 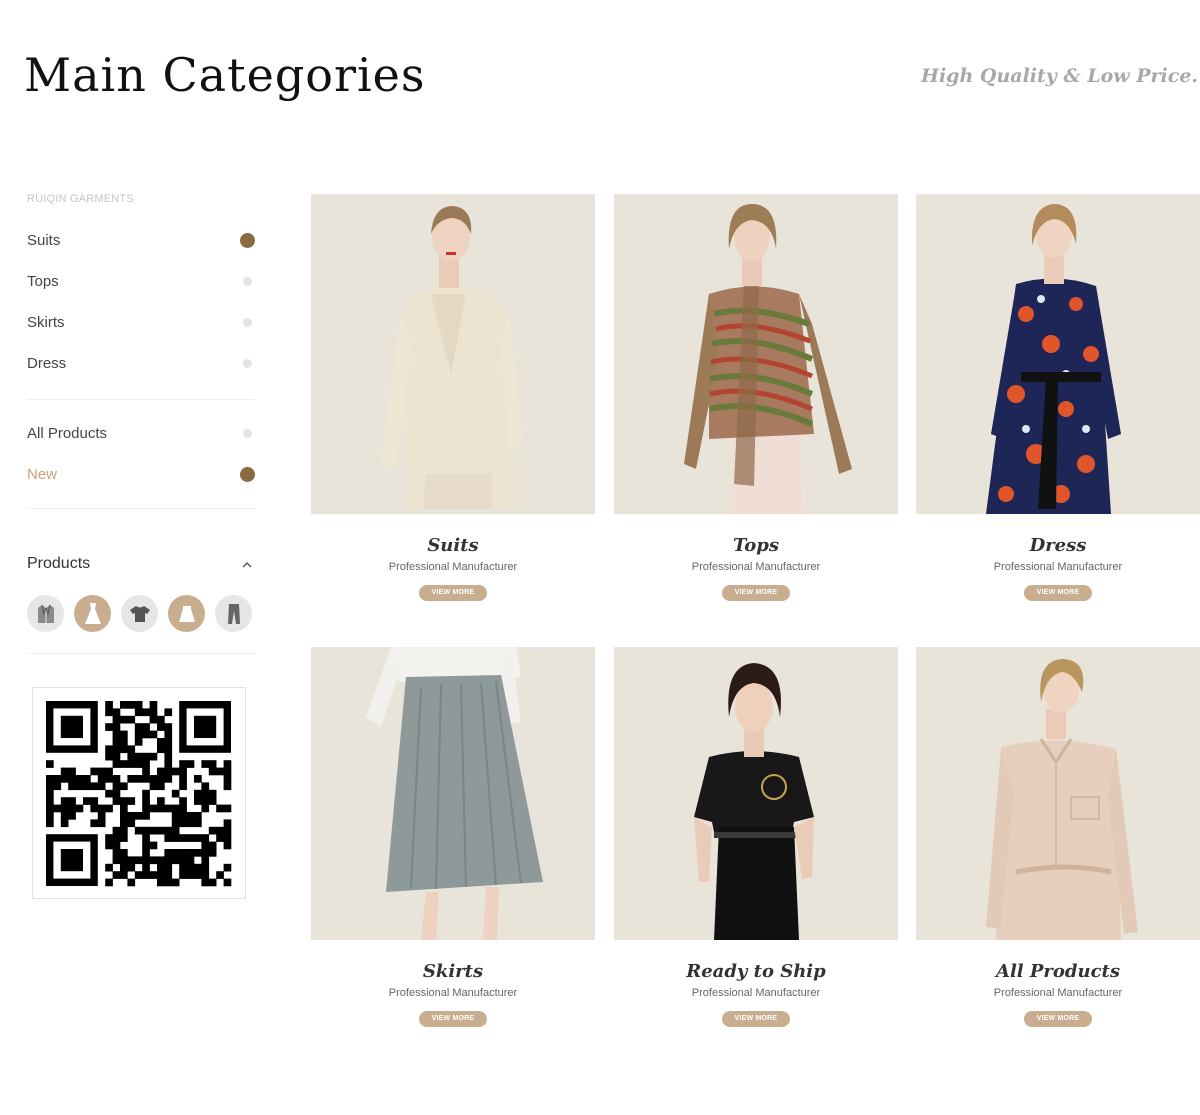 I want to click on ready-to-ship-photo, so click(x=756, y=793).